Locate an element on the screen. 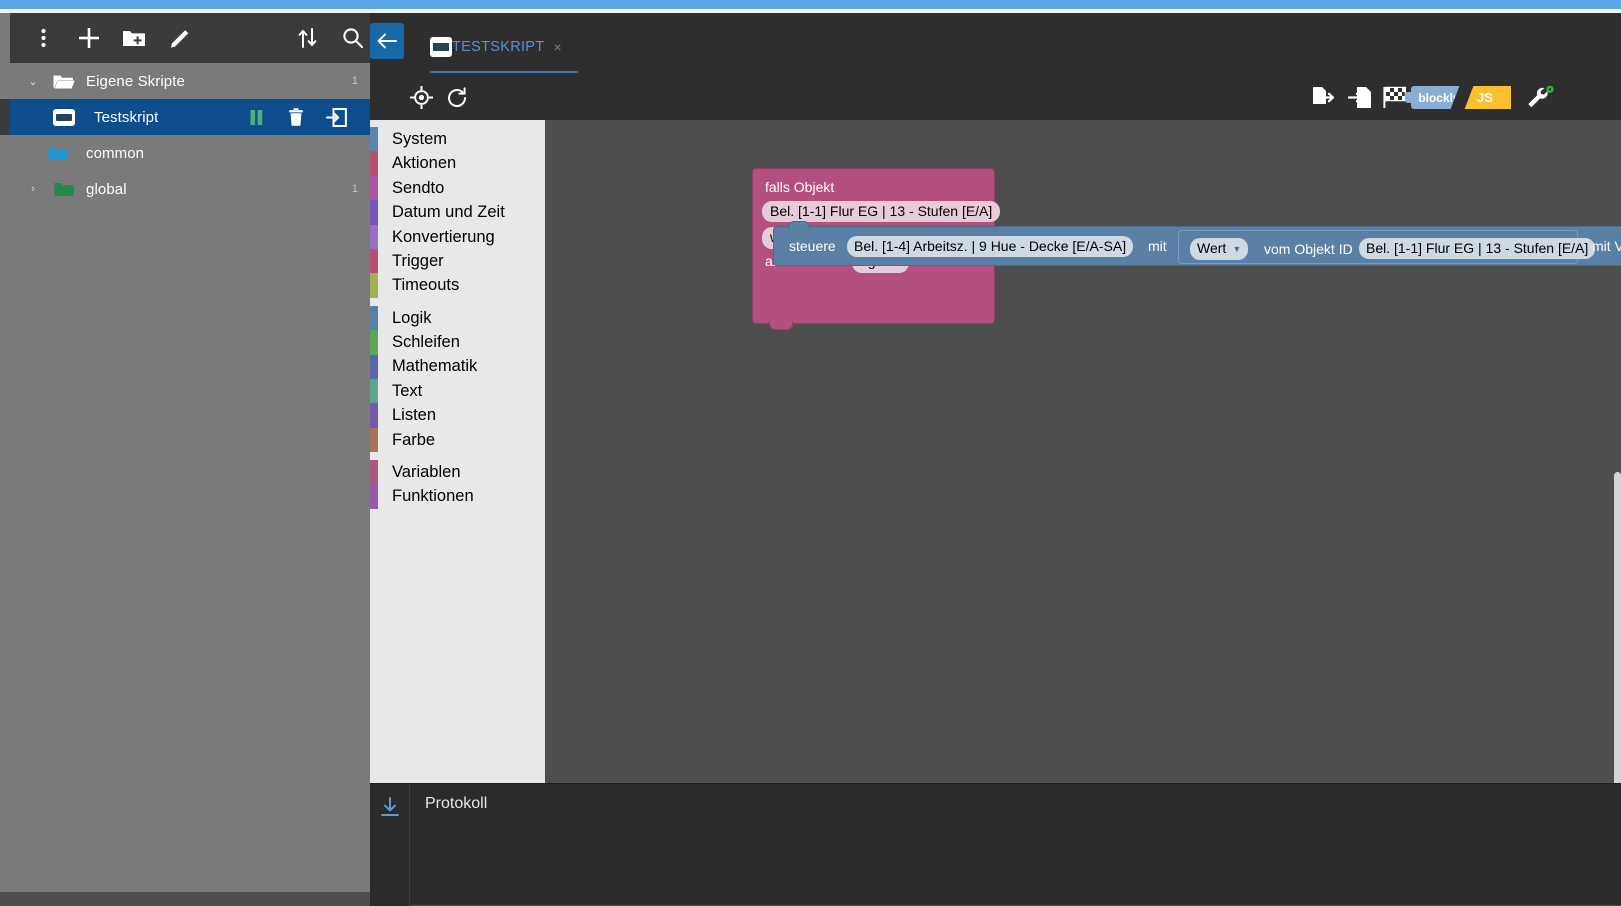 Image resolution: width=1621 pixels, height=906 pixels. toolbox-category-listen: Listen is located at coordinates (457, 415).